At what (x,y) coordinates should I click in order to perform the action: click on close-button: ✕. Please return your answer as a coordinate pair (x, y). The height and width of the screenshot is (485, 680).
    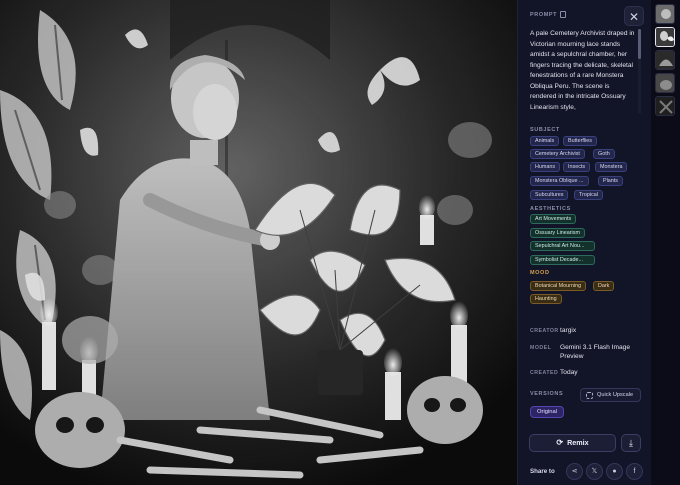
    Looking at the image, I should click on (634, 16).